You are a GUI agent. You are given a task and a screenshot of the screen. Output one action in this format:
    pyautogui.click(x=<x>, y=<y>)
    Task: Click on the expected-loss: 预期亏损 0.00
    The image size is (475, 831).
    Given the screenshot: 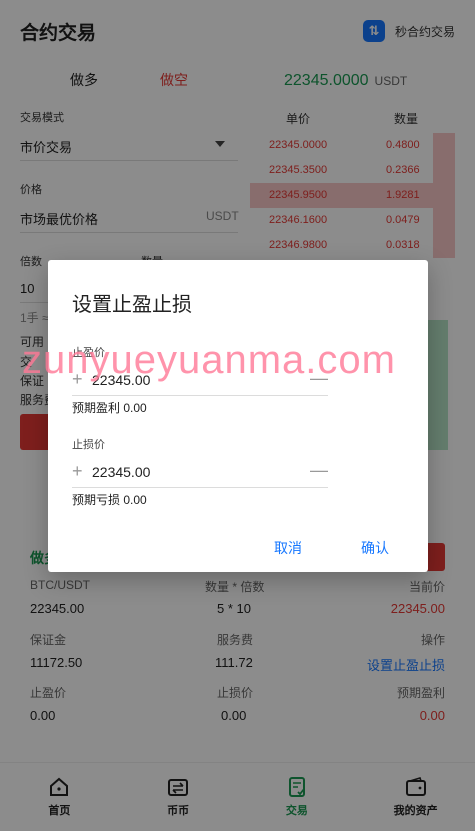 What is the action you would take?
    pyautogui.click(x=109, y=499)
    